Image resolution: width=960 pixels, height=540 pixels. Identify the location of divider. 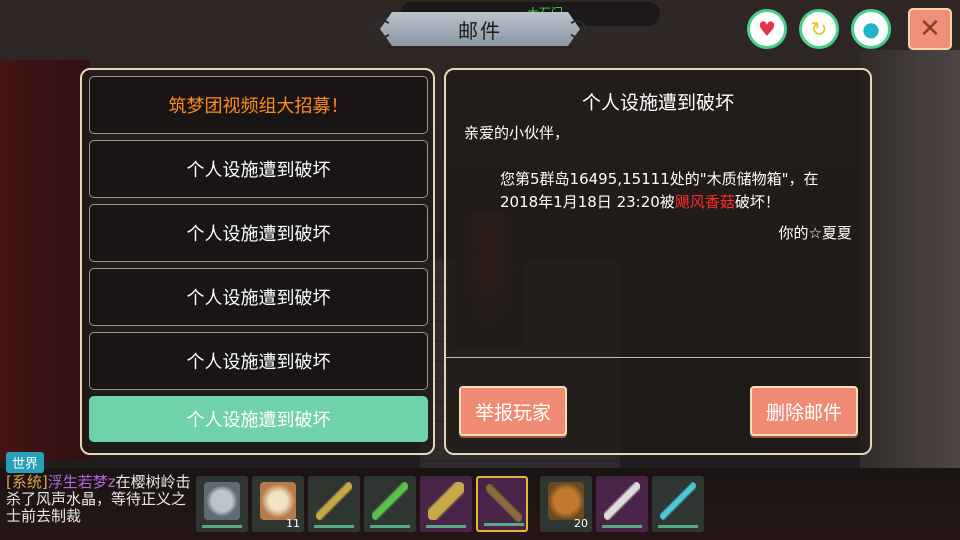
(658, 357).